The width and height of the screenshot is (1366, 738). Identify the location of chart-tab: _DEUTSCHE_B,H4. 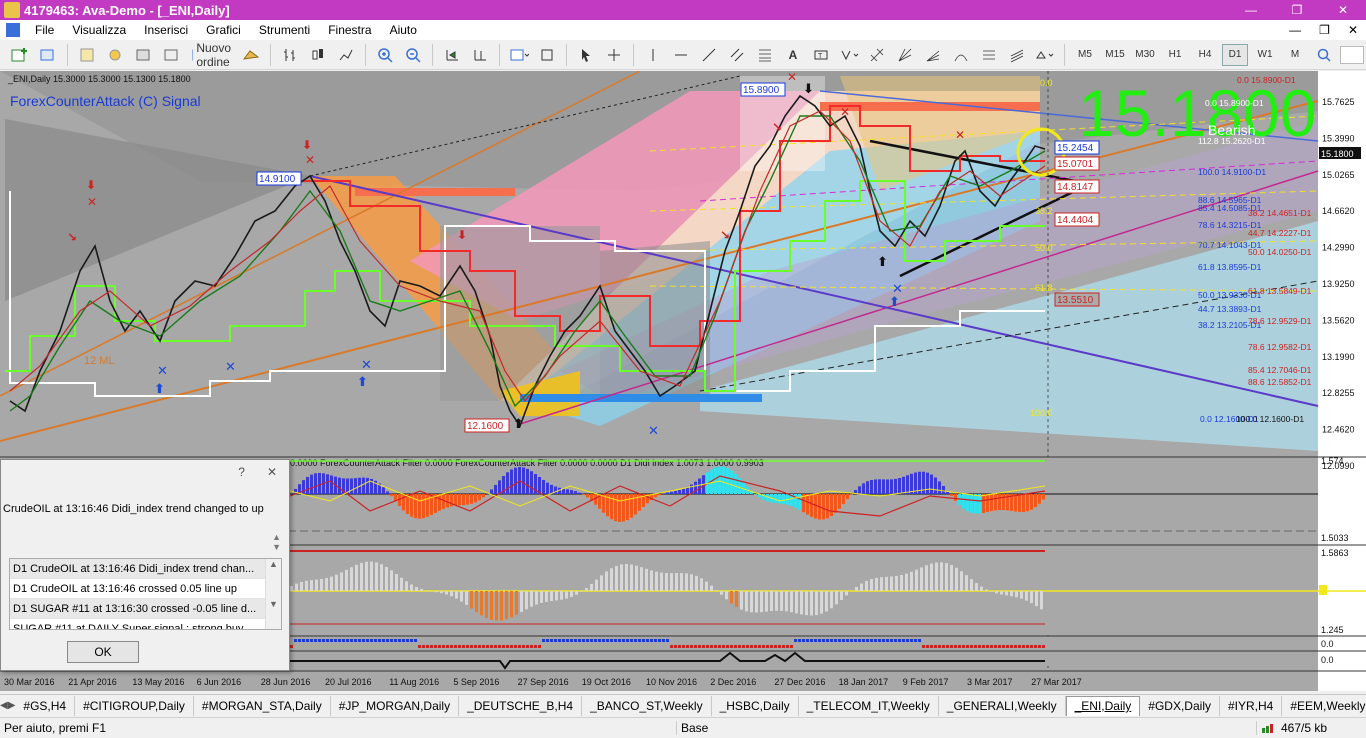
(521, 705).